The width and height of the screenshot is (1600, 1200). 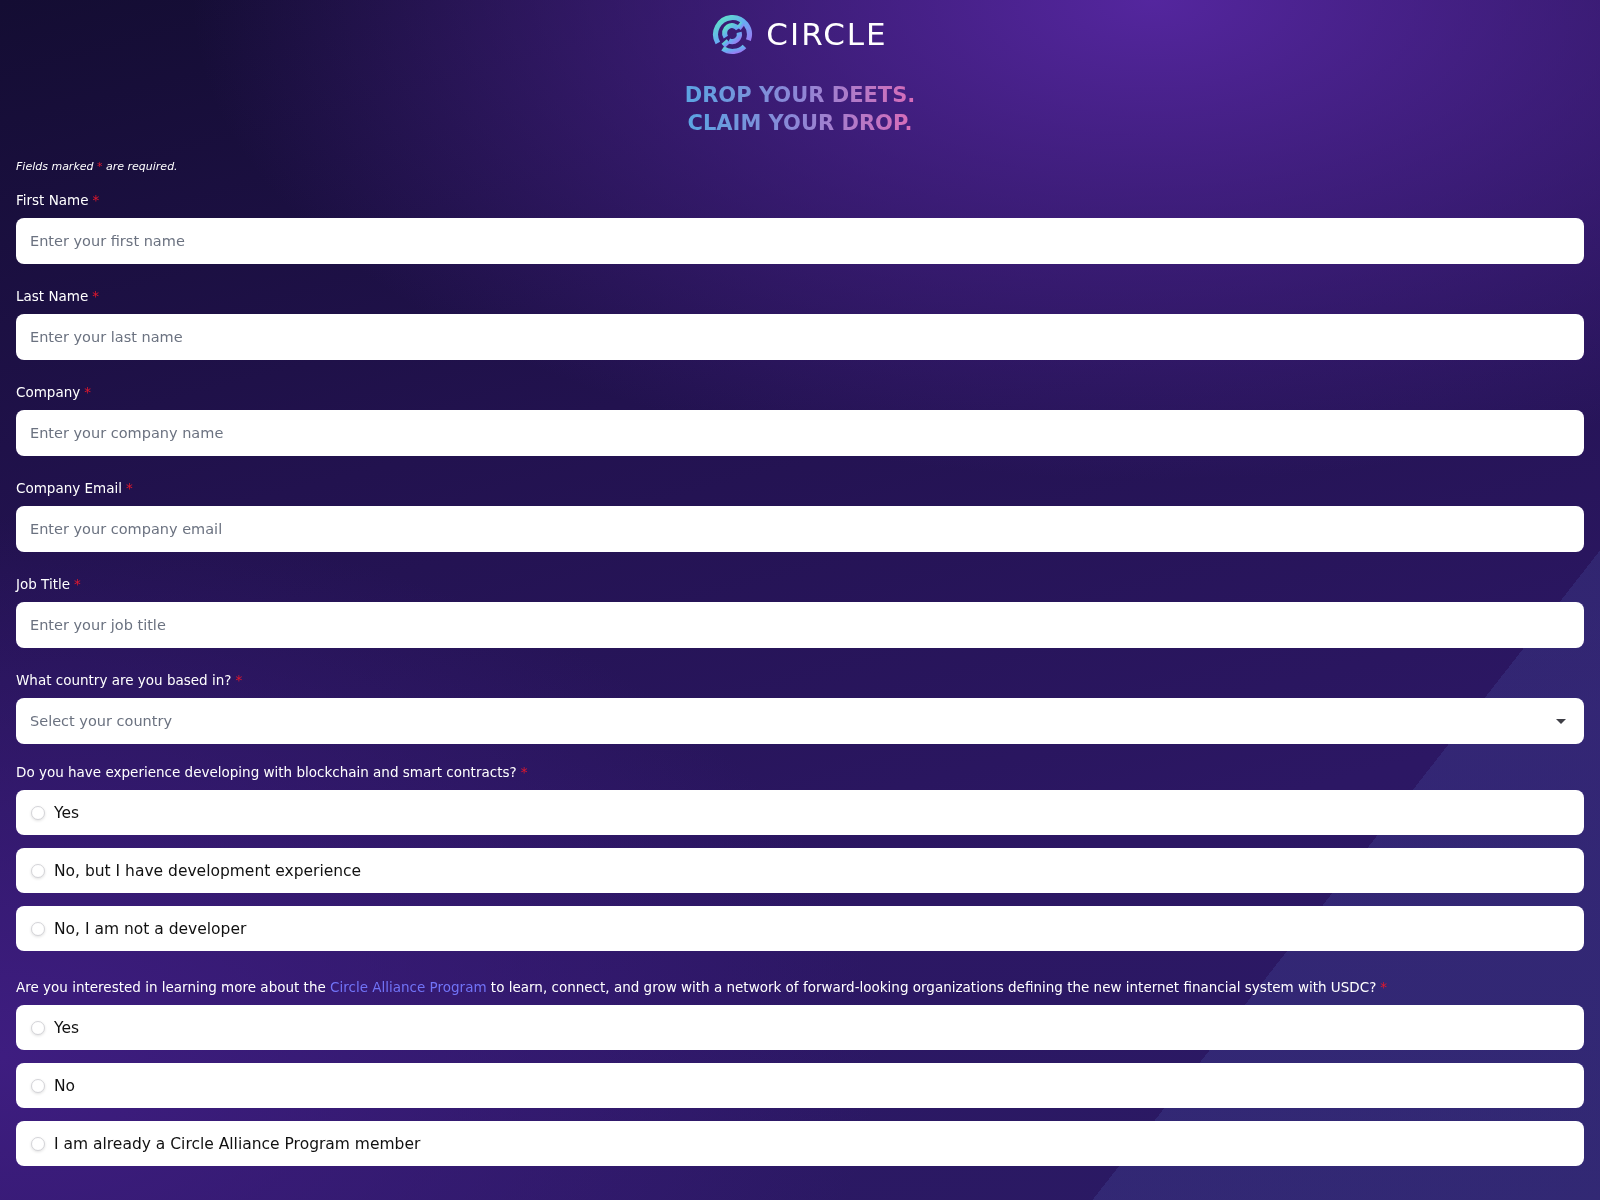 What do you see at coordinates (74, 488) in the screenshot?
I see `field-label: Company Email *` at bounding box center [74, 488].